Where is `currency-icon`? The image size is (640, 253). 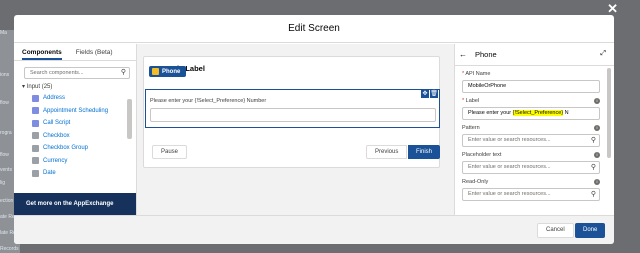 currency-icon is located at coordinates (35, 161).